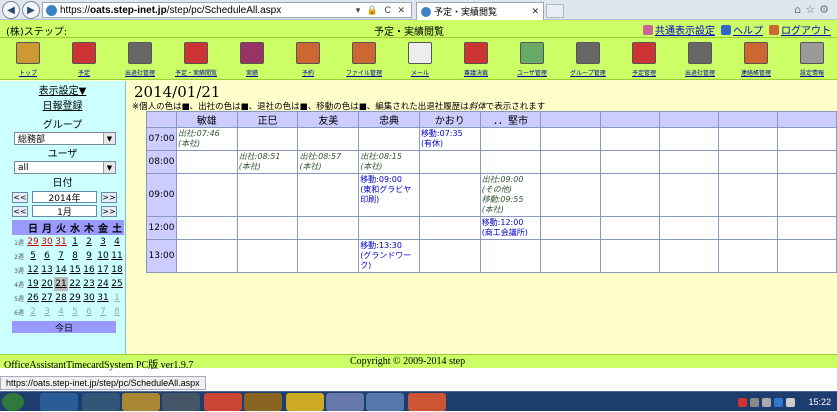  I want to click on calendar-week-link: 4週, so click(19, 284).